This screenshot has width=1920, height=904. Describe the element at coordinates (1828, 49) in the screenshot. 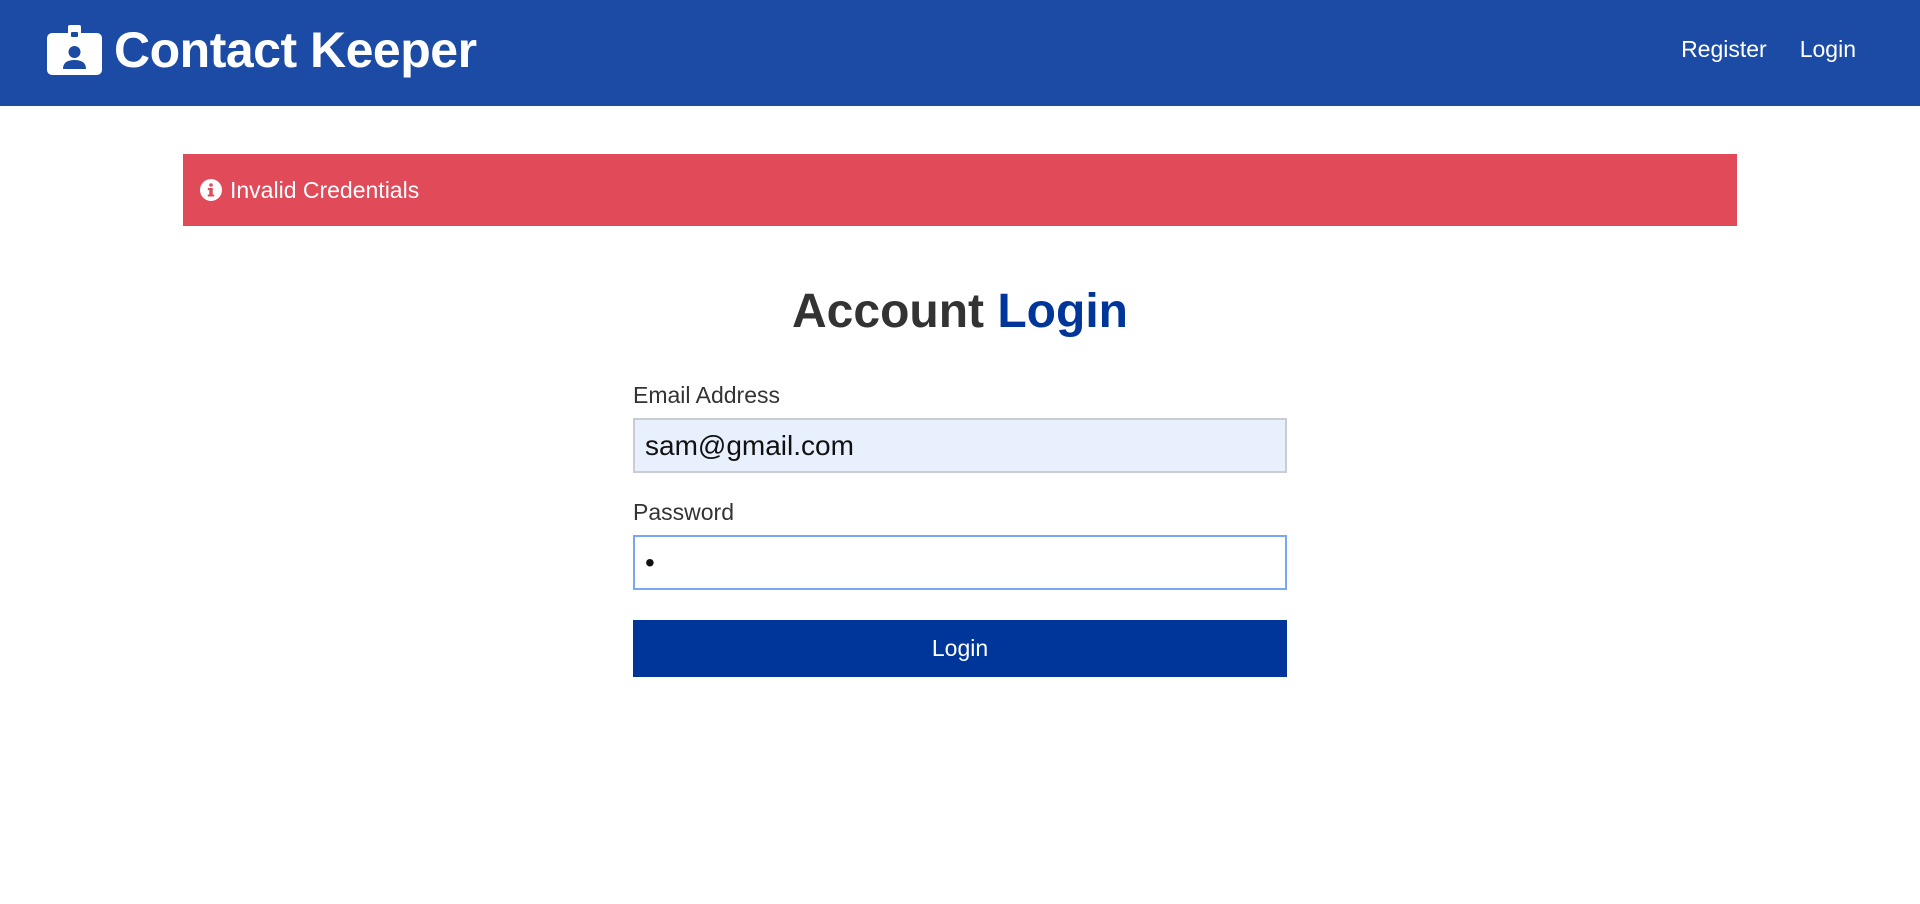

I see `nav-link-login: Login` at that location.